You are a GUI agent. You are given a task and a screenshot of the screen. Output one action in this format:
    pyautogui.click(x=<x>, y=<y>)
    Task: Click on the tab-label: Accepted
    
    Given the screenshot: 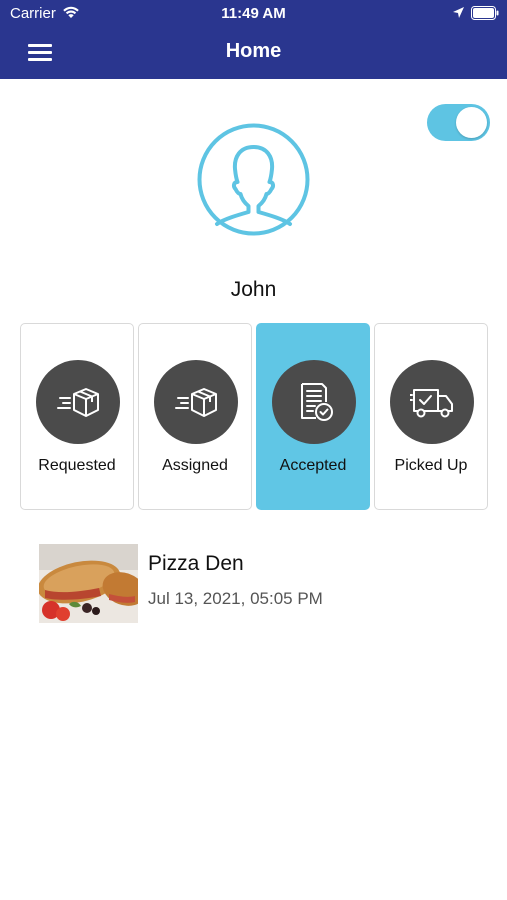 What is the action you would take?
    pyautogui.click(x=313, y=465)
    